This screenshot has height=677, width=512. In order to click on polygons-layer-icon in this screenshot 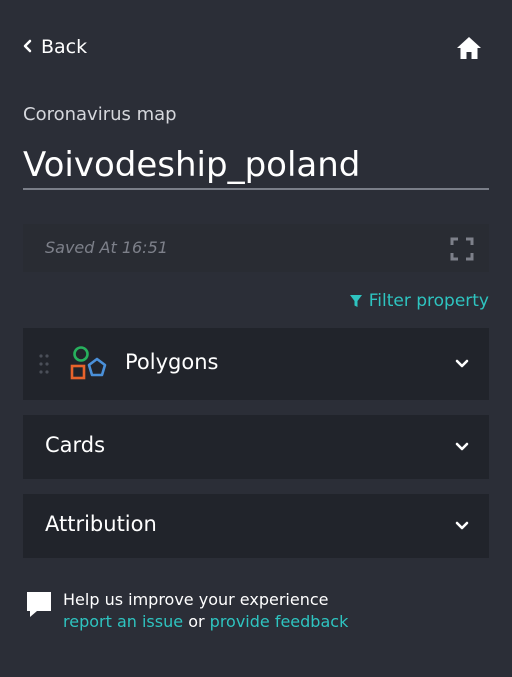, I will do `click(88, 363)`.